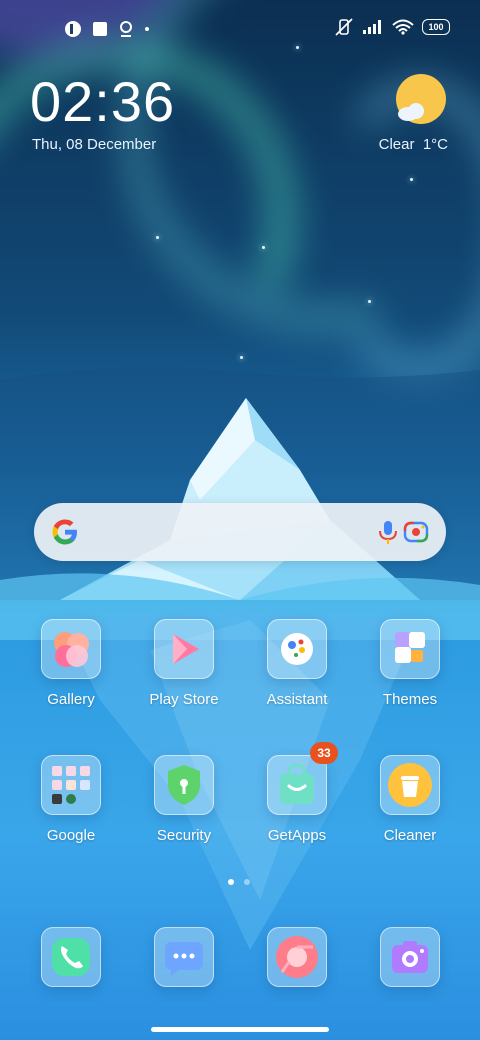  I want to click on app-label: Security, so click(184, 835).